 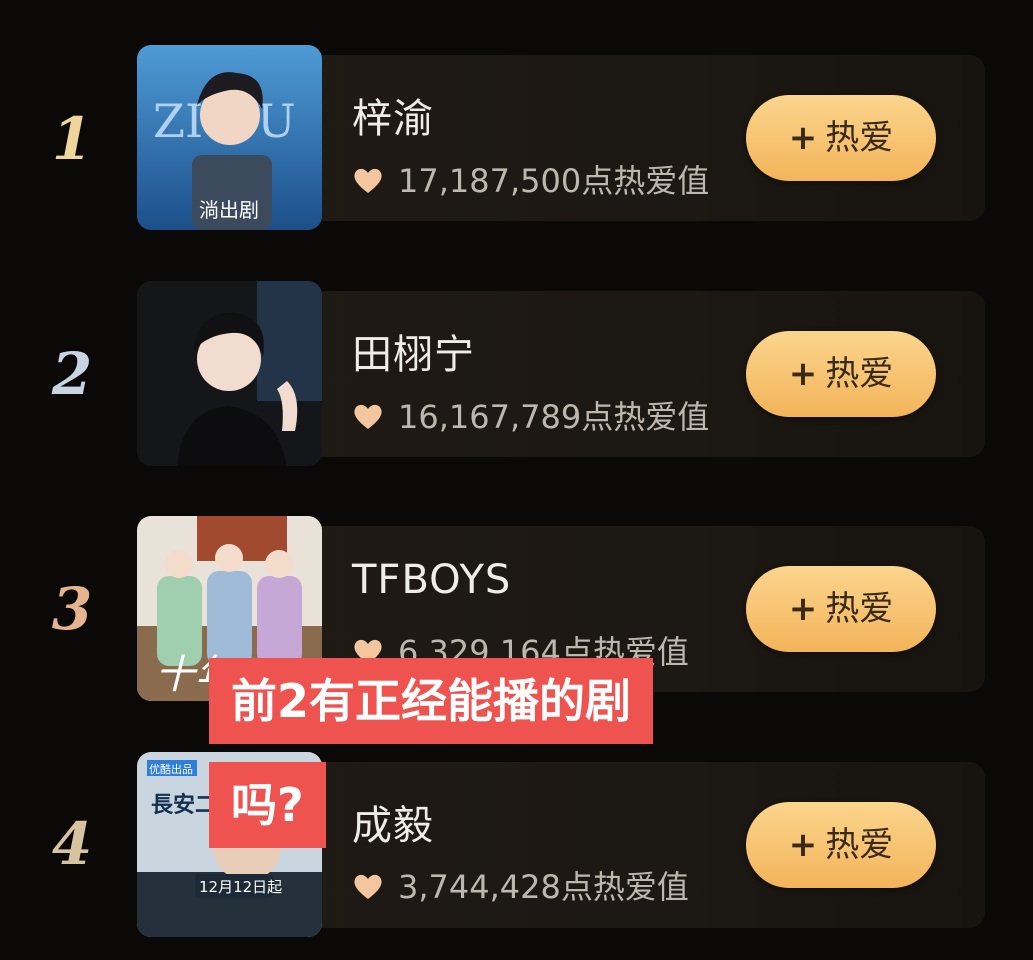 I want to click on idol-name: TFBOYS, so click(x=432, y=580).